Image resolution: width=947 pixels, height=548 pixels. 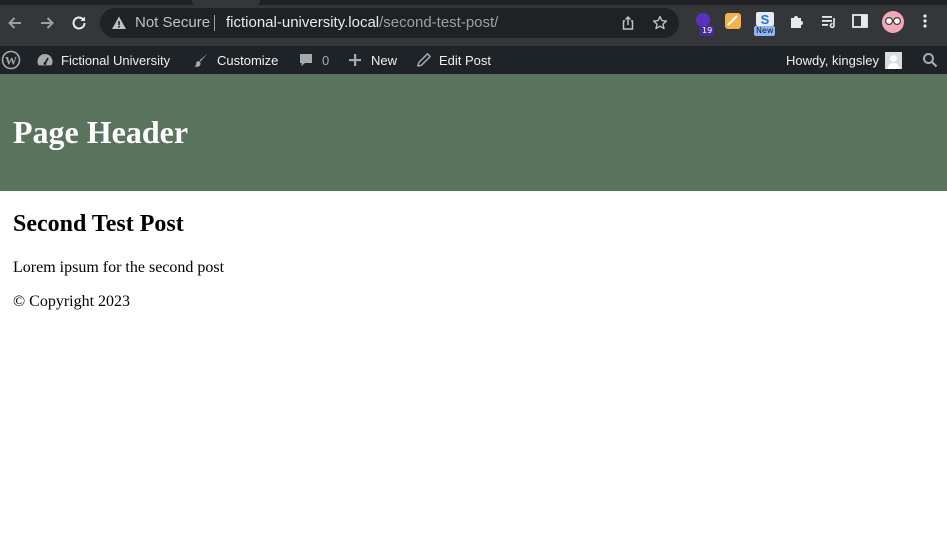 I want to click on reload-icon, so click(x=79, y=23).